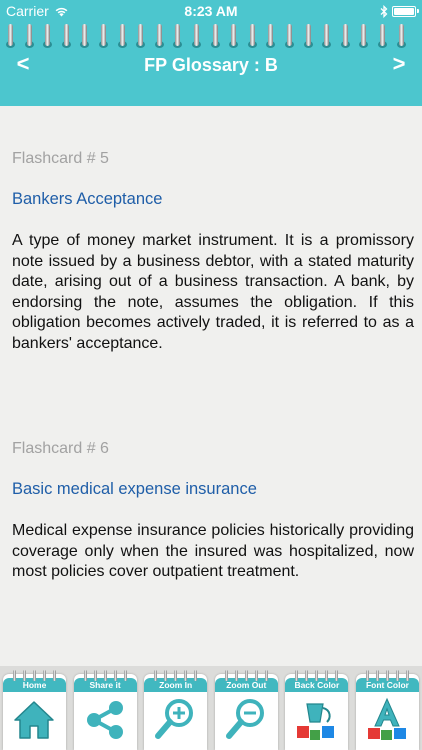  Describe the element at coordinates (27, 11) in the screenshot. I see `carrier-label: Carrier` at that location.